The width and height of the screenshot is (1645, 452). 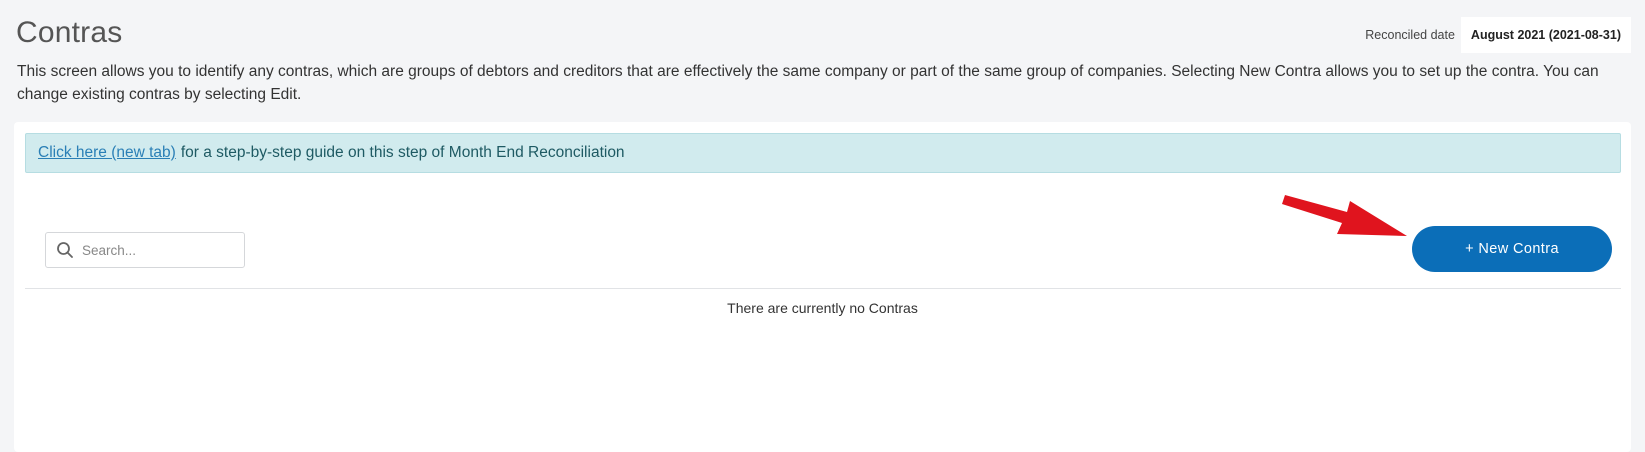 I want to click on guide-link: Click here (new tab), so click(x=107, y=153).